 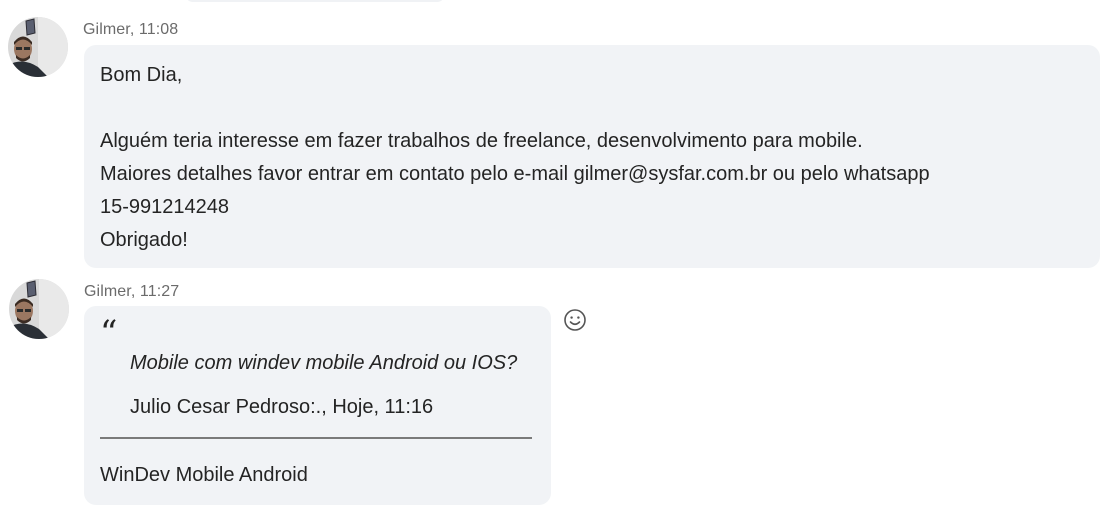 What do you see at coordinates (204, 475) in the screenshot?
I see `reply-text: WinDev Mobile Android` at bounding box center [204, 475].